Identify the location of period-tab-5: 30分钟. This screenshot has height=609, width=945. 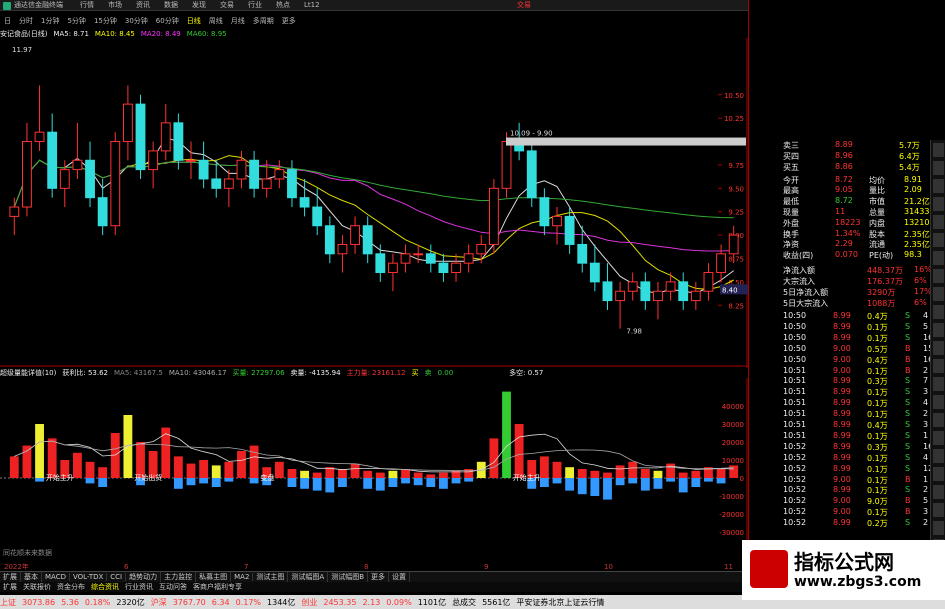
(136, 21).